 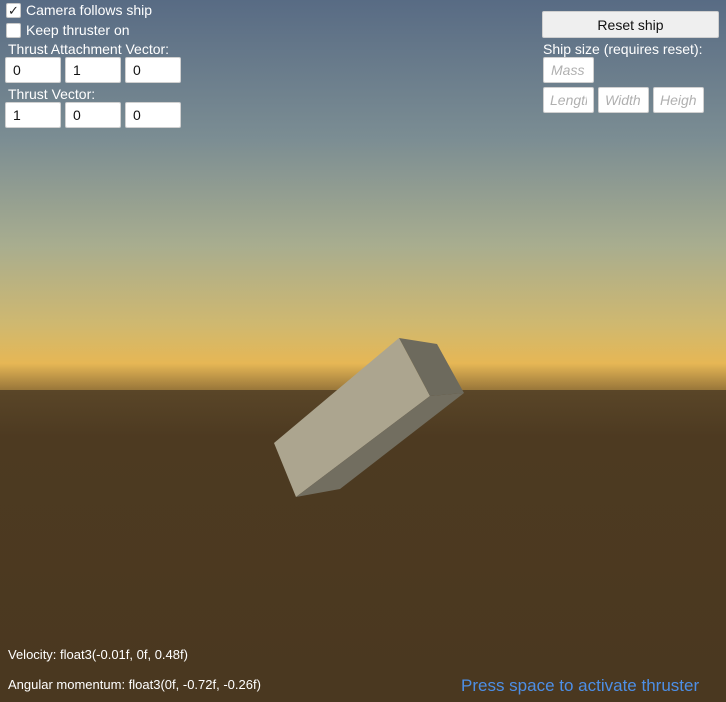 What do you see at coordinates (93, 70) in the screenshot?
I see `thrust-attachment-y-input` at bounding box center [93, 70].